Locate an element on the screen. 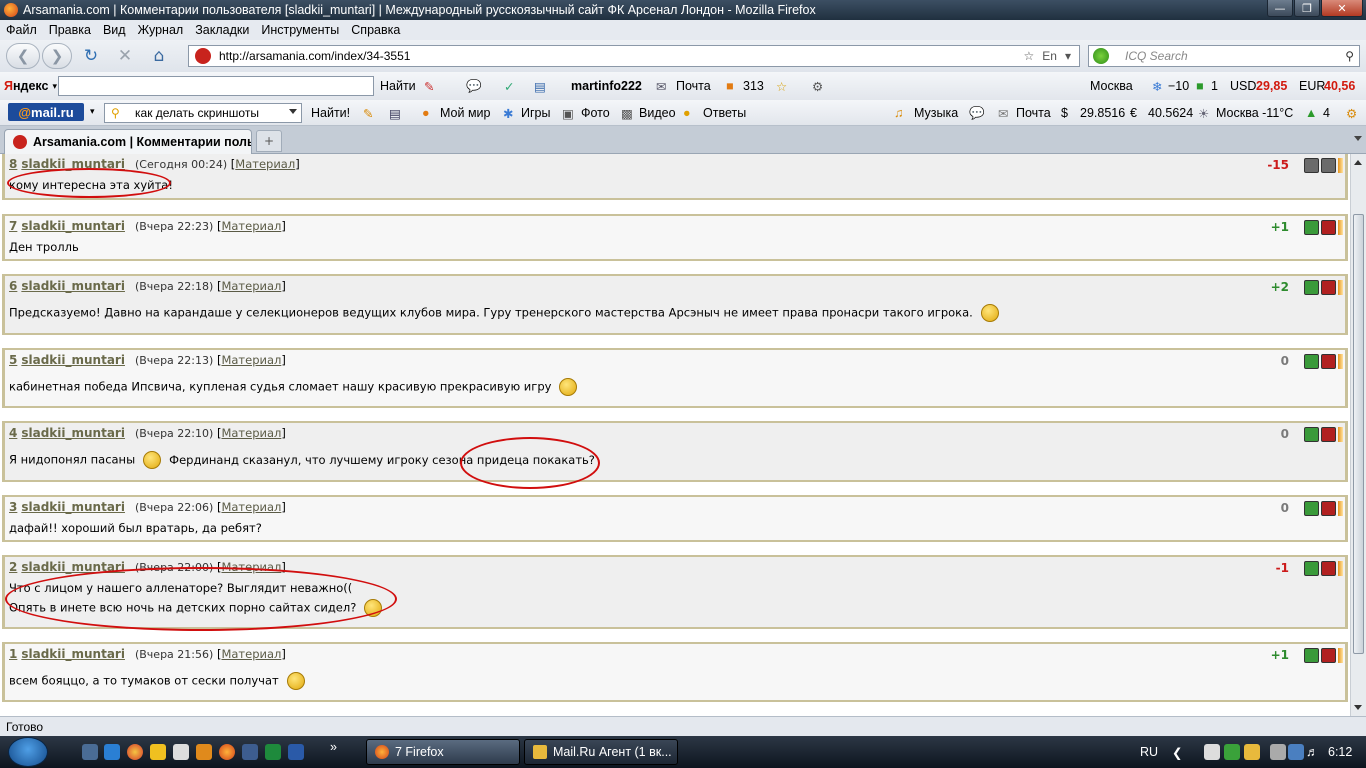 The height and width of the screenshot is (768, 1366). word-icon is located at coordinates (296, 752).